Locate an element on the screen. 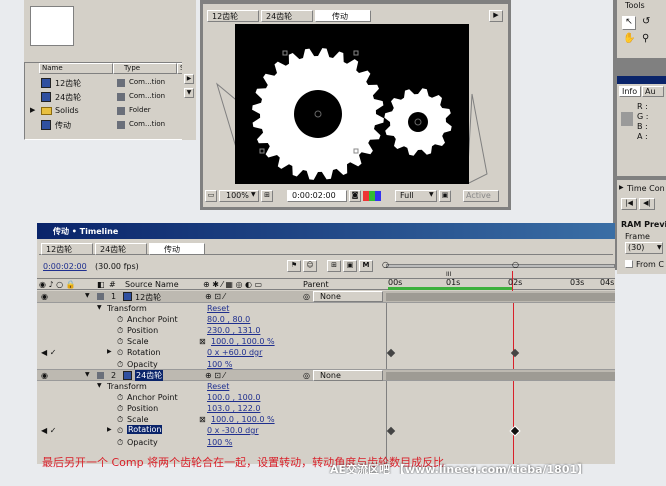  property-row: ◀ ✓ ▶ ⏲ Rotation 0 x +60.0 dgr is located at coordinates (326, 353).